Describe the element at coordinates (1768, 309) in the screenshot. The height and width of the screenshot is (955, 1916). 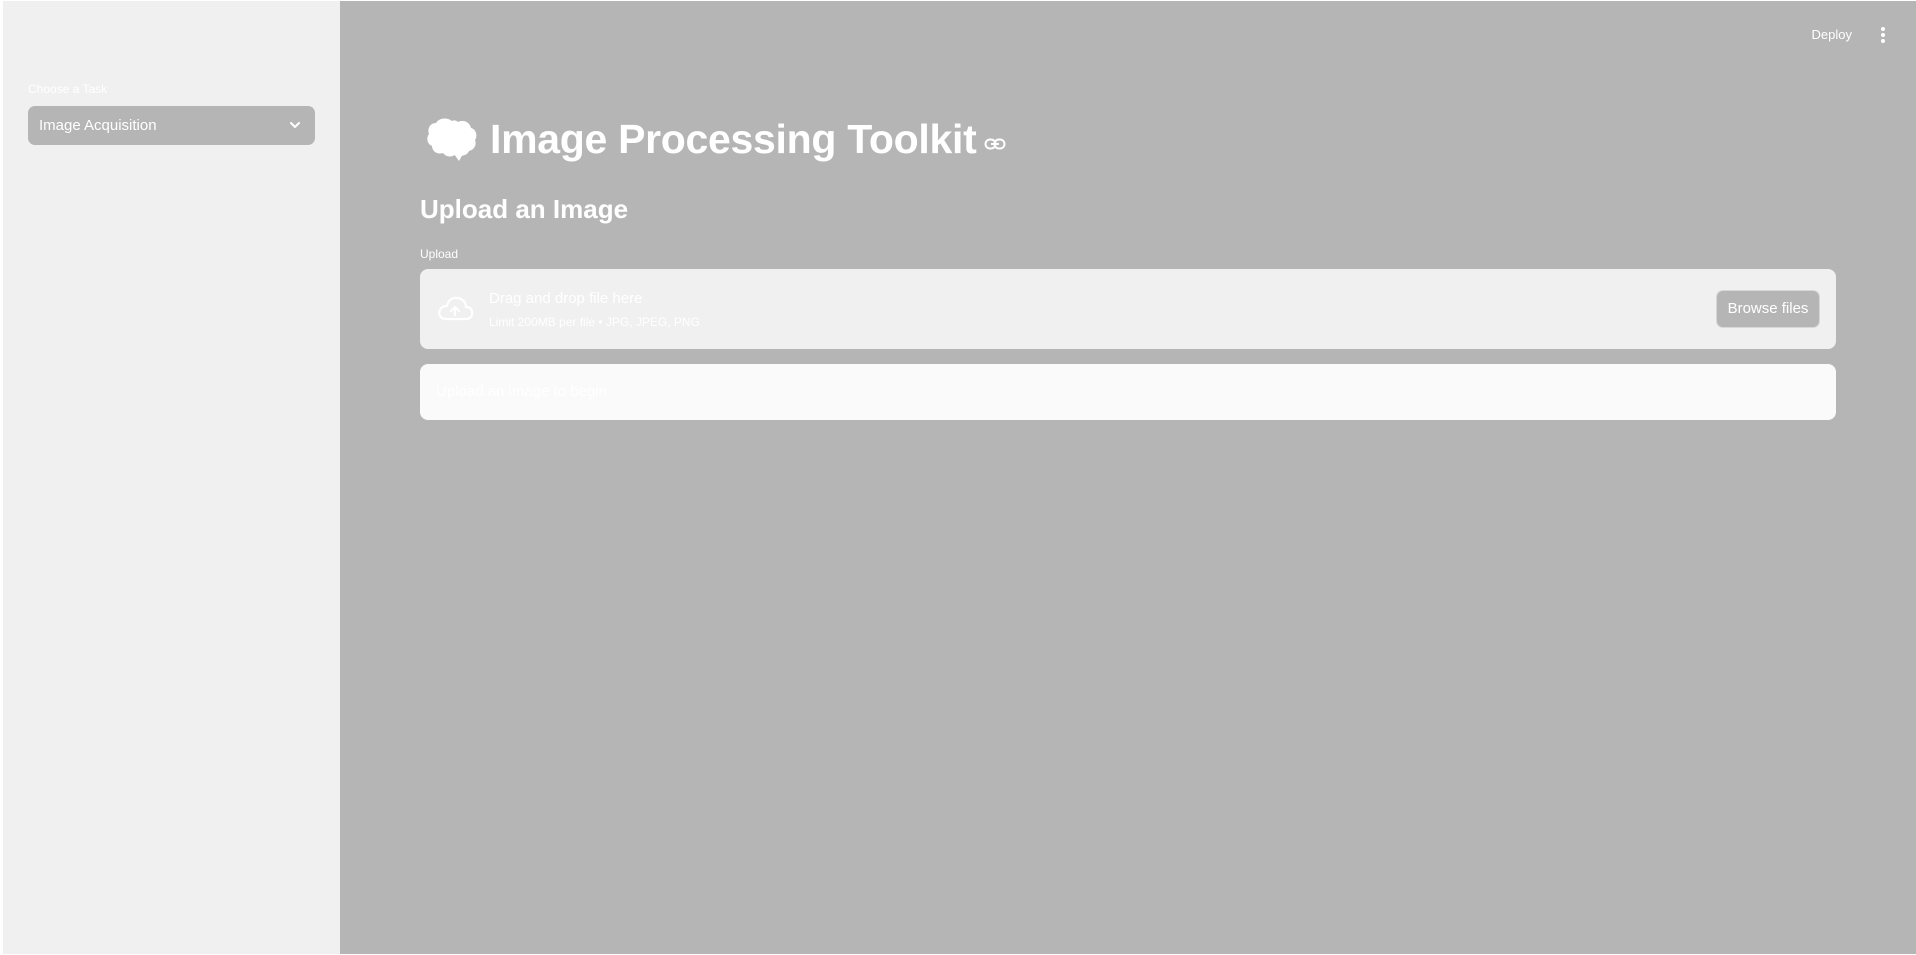
I see `browse-files-button: Browse files` at that location.